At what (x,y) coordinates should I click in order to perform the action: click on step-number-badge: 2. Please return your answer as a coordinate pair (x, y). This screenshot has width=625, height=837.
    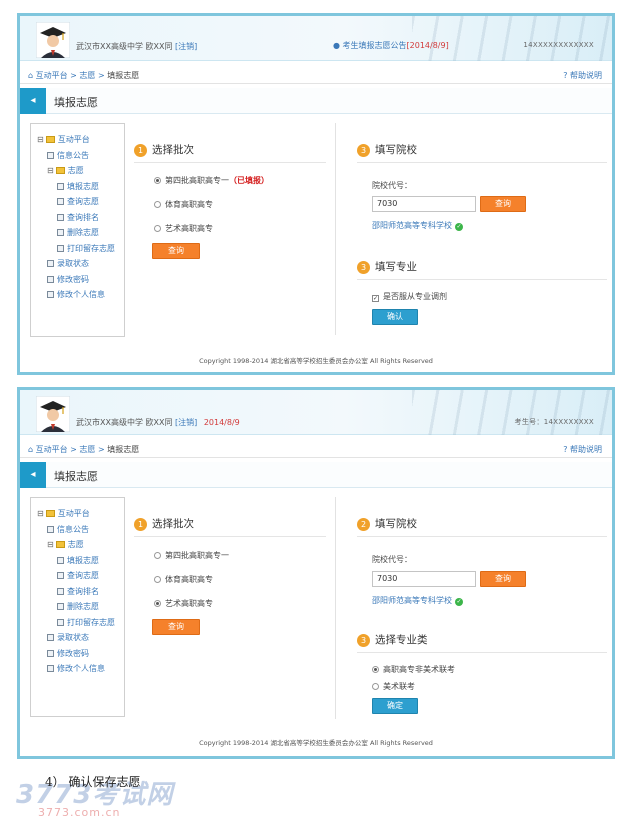
    Looking at the image, I should click on (363, 524).